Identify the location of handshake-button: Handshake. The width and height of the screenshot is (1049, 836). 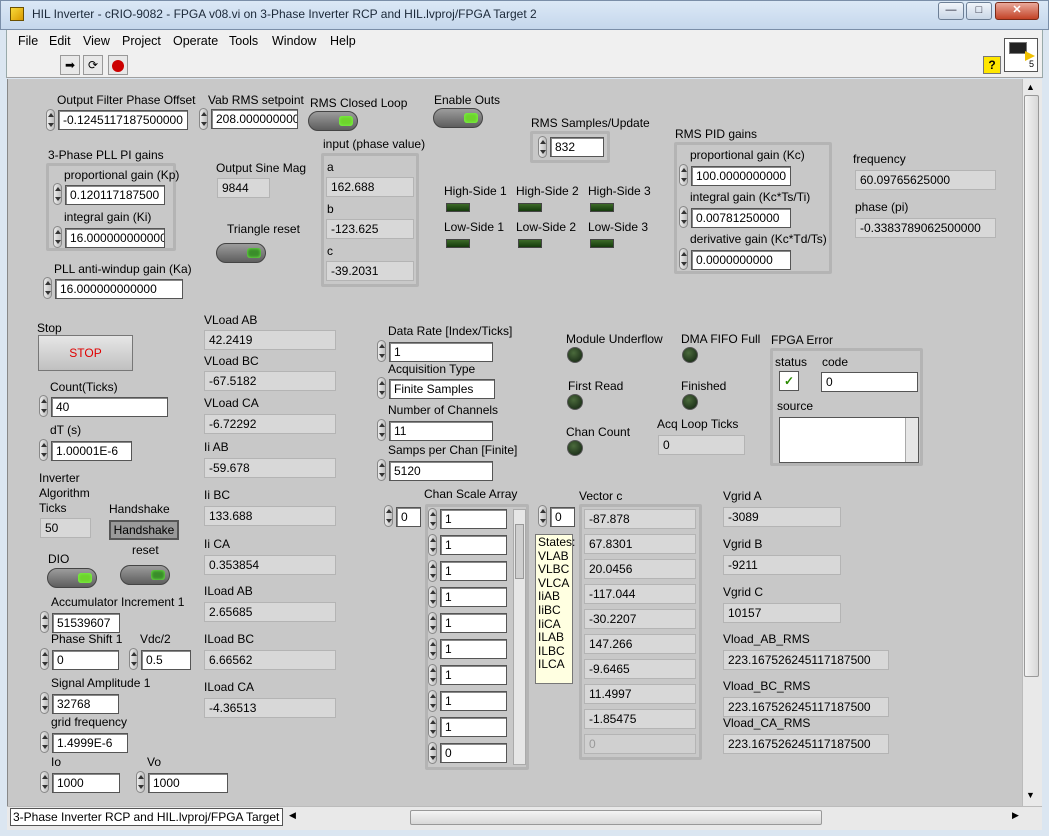
(144, 530).